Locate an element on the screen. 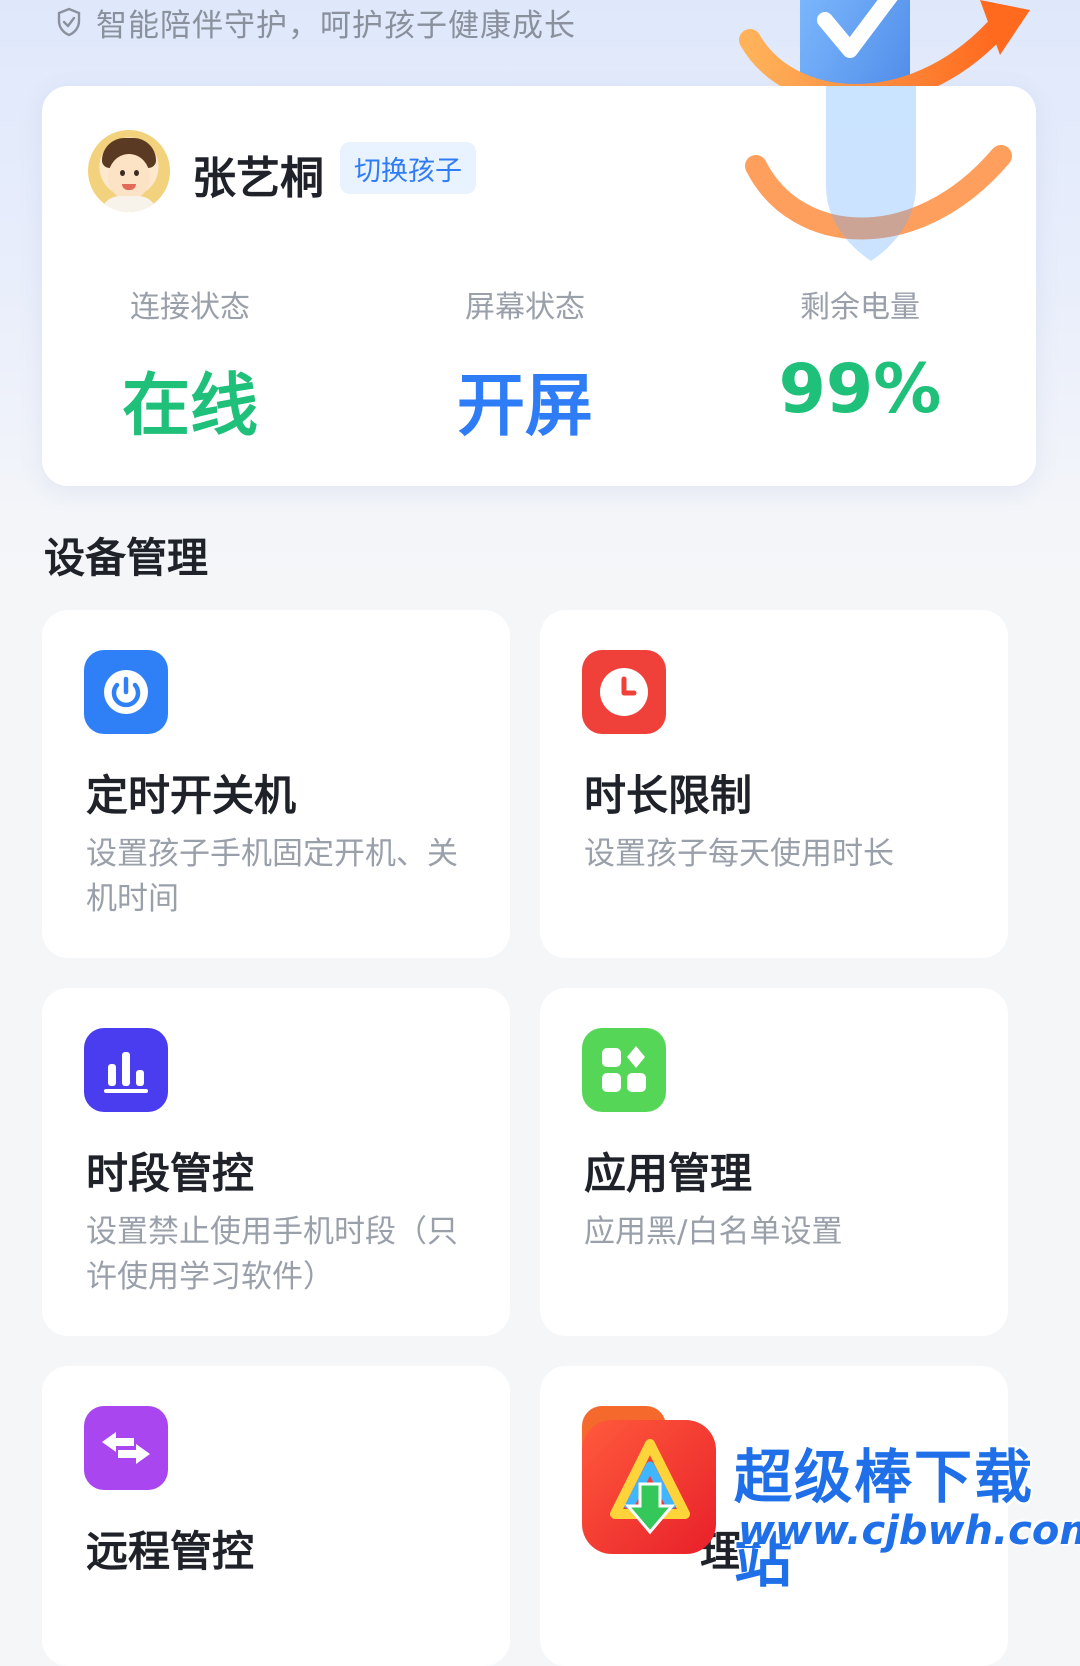  tile-scheduled-power: 定时开关机 设置孩子手机固定开机、关机时间 is located at coordinates (276, 784).